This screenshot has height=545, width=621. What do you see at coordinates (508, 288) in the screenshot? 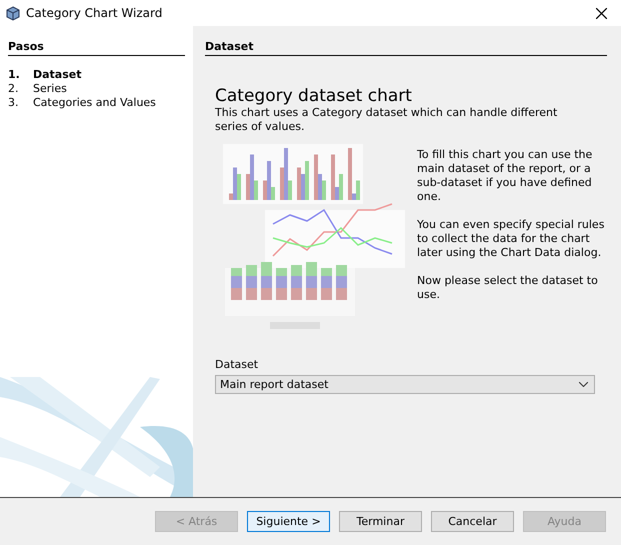
I see `info-paragraph: Now please select the dataset to use.` at bounding box center [508, 288].